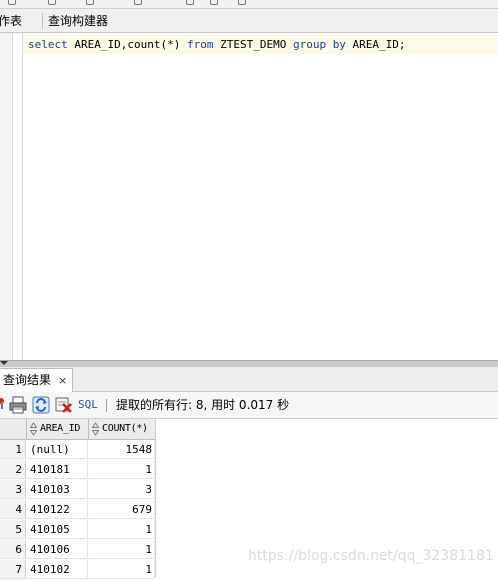 The width and height of the screenshot is (498, 580). I want to click on results-tab-label: 查询结果, so click(27, 380).